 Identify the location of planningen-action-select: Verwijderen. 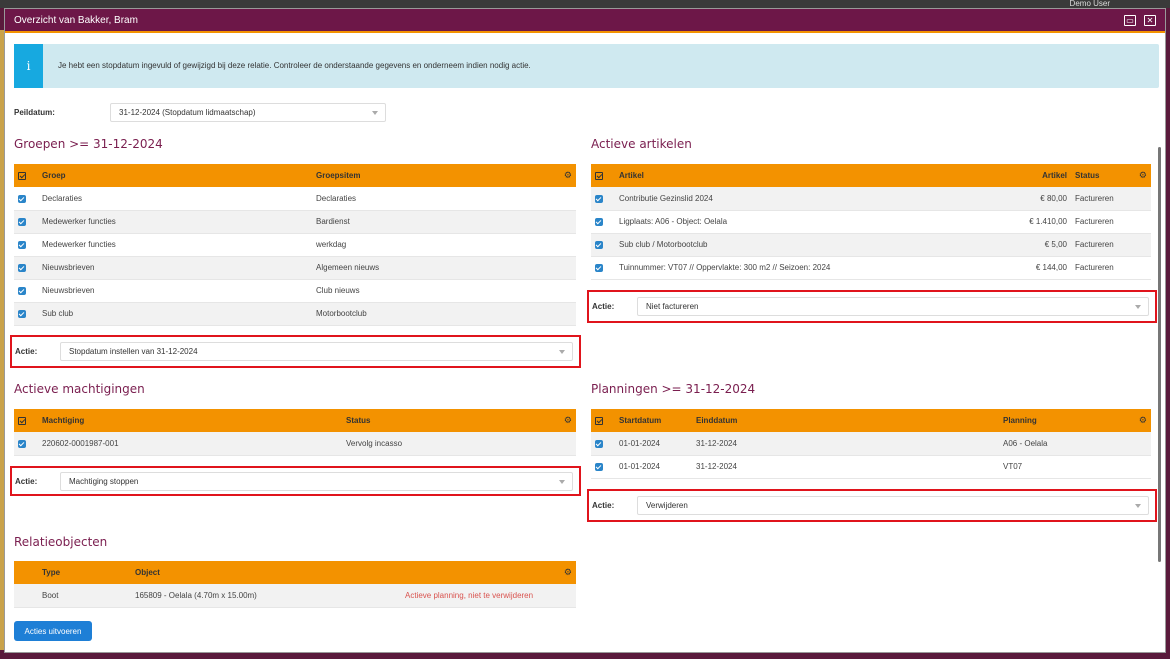
(893, 505).